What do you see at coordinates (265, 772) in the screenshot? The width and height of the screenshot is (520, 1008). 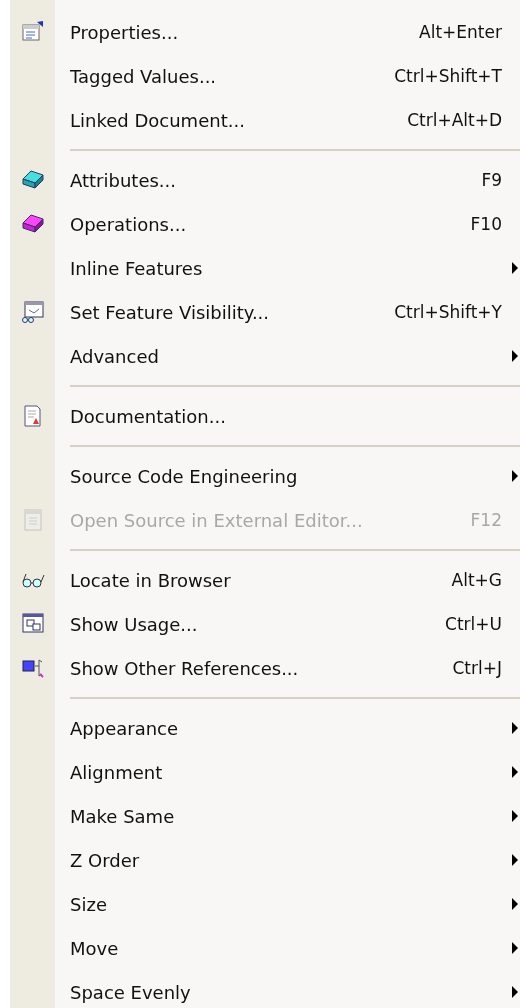 I see `menu-item: Alignment` at bounding box center [265, 772].